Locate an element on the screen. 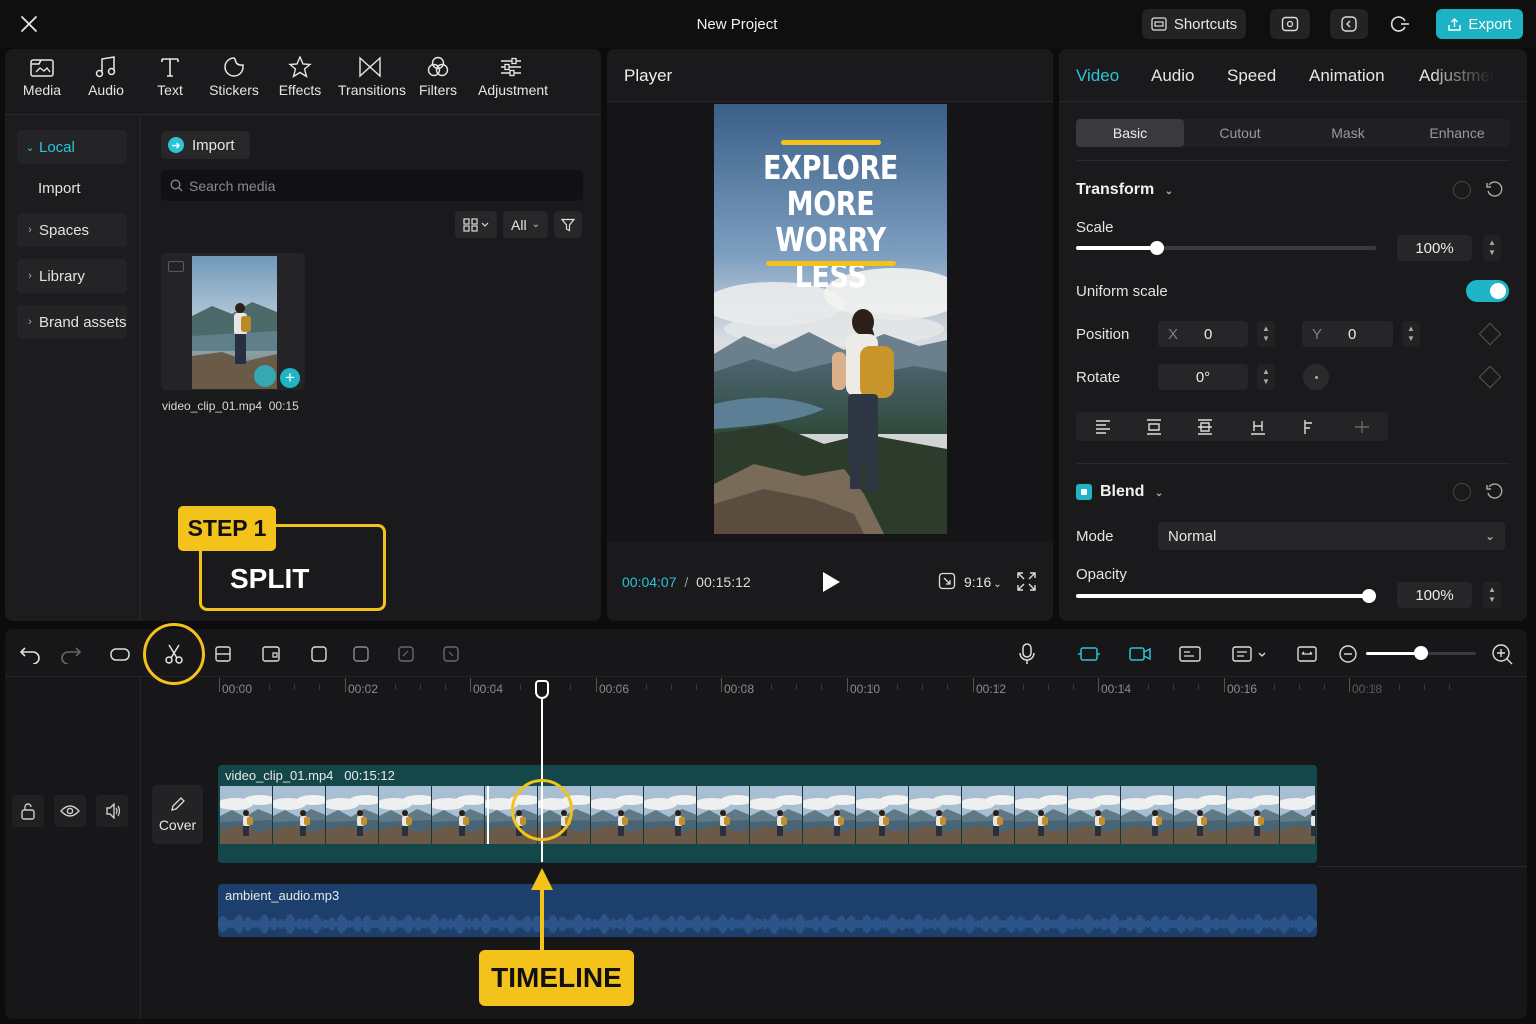 The width and height of the screenshot is (1536, 1024). subtab-cutout: Cutout is located at coordinates (1240, 133).